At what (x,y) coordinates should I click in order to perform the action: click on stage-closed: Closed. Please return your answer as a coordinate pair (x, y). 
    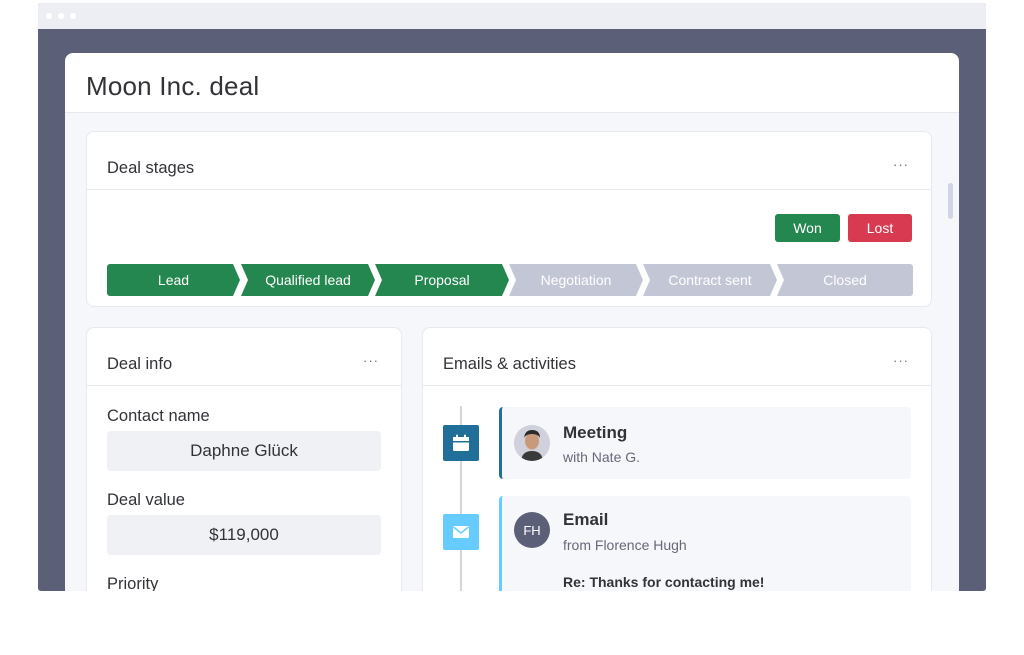
    Looking at the image, I should click on (845, 280).